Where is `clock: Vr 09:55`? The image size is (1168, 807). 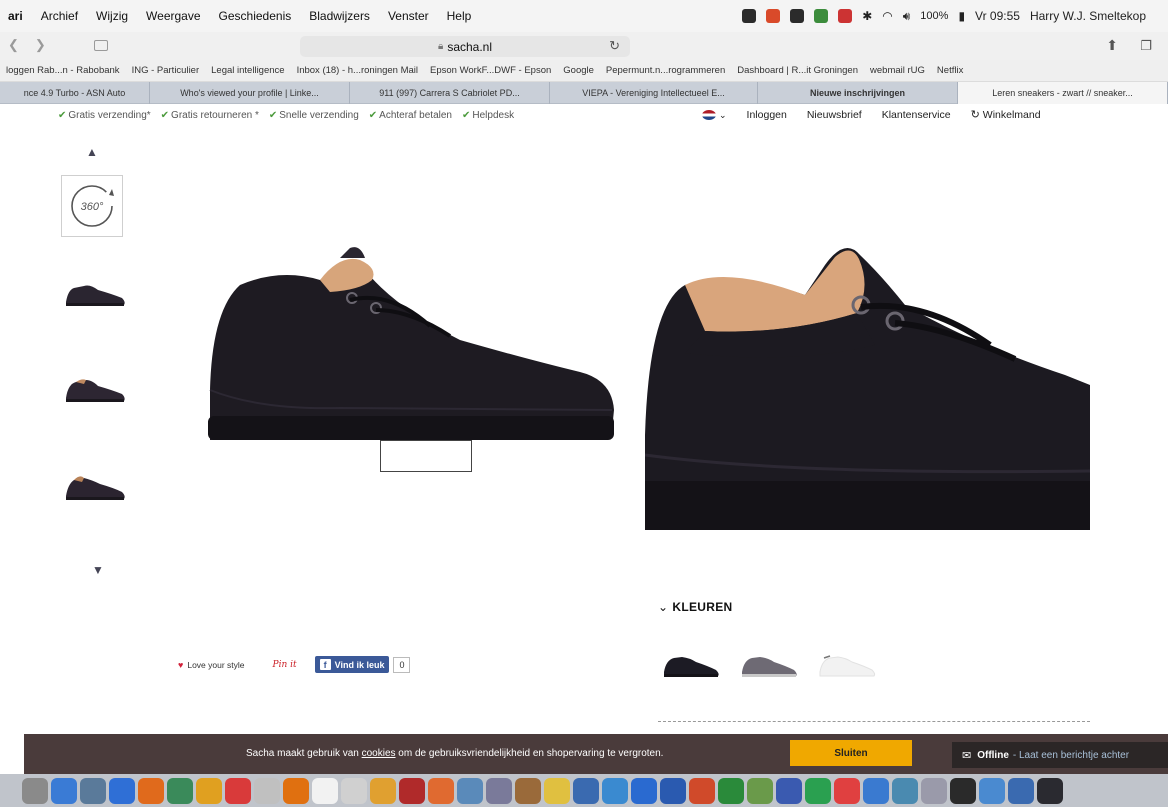
clock: Vr 09:55 is located at coordinates (997, 16).